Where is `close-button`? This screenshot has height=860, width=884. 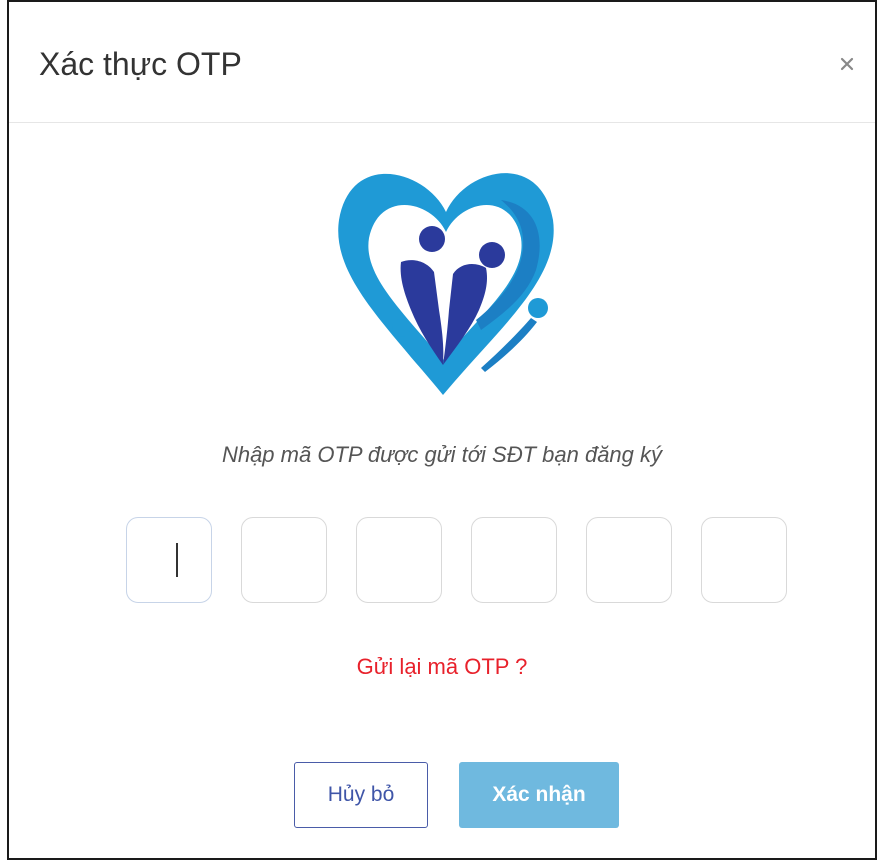
close-button is located at coordinates (847, 64).